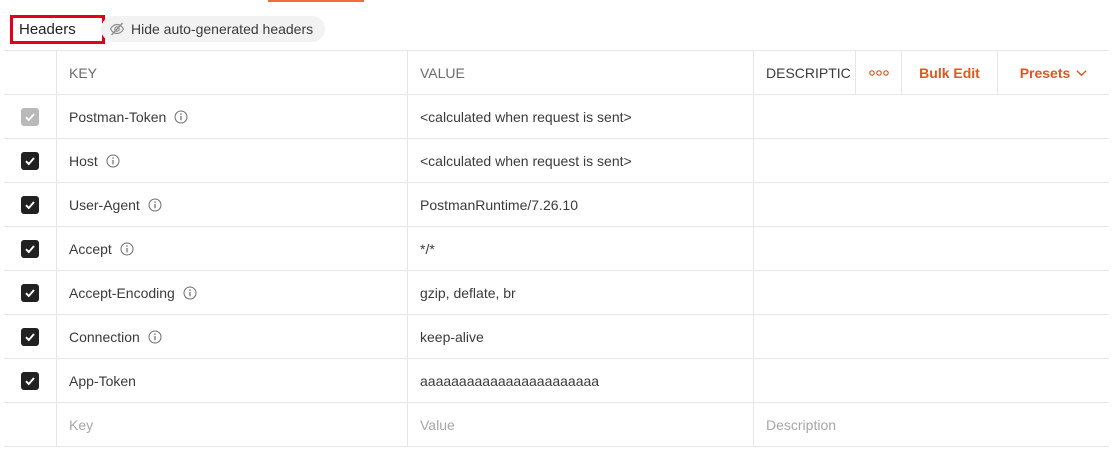 The image size is (1113, 453). I want to click on new-value-placeholder: Value, so click(437, 424).